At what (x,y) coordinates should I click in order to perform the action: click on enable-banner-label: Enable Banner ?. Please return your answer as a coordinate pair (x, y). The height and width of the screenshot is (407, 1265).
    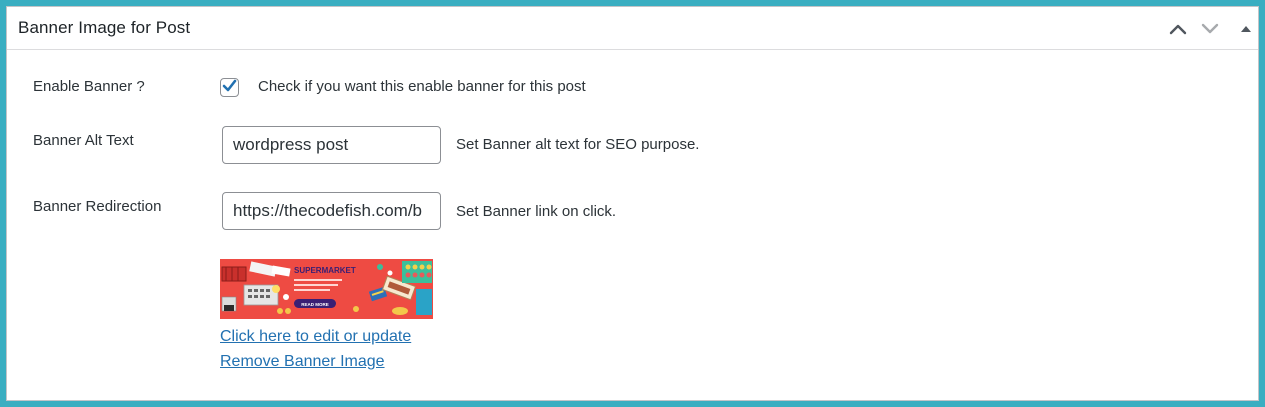
    Looking at the image, I should click on (89, 86).